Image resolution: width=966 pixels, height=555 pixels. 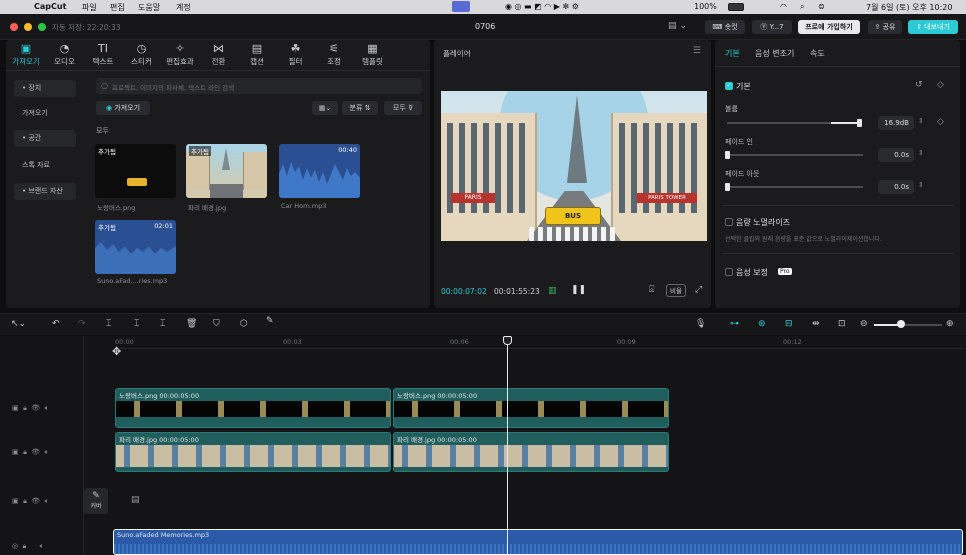 I want to click on menu-file: 파일, so click(x=89, y=7).